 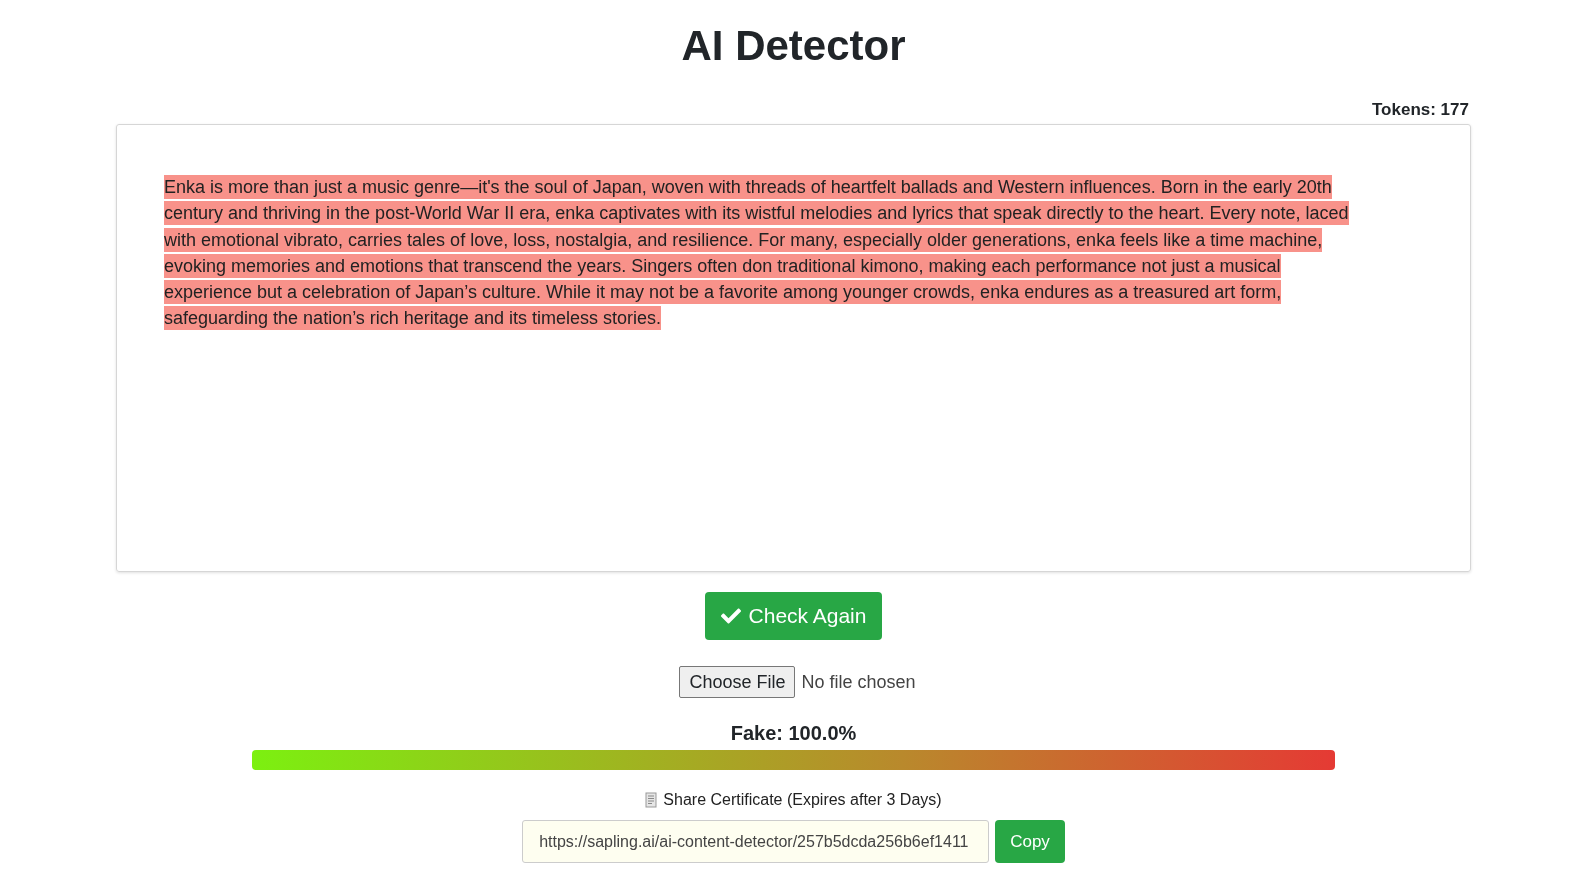 What do you see at coordinates (730, 616) in the screenshot?
I see `check-icon` at bounding box center [730, 616].